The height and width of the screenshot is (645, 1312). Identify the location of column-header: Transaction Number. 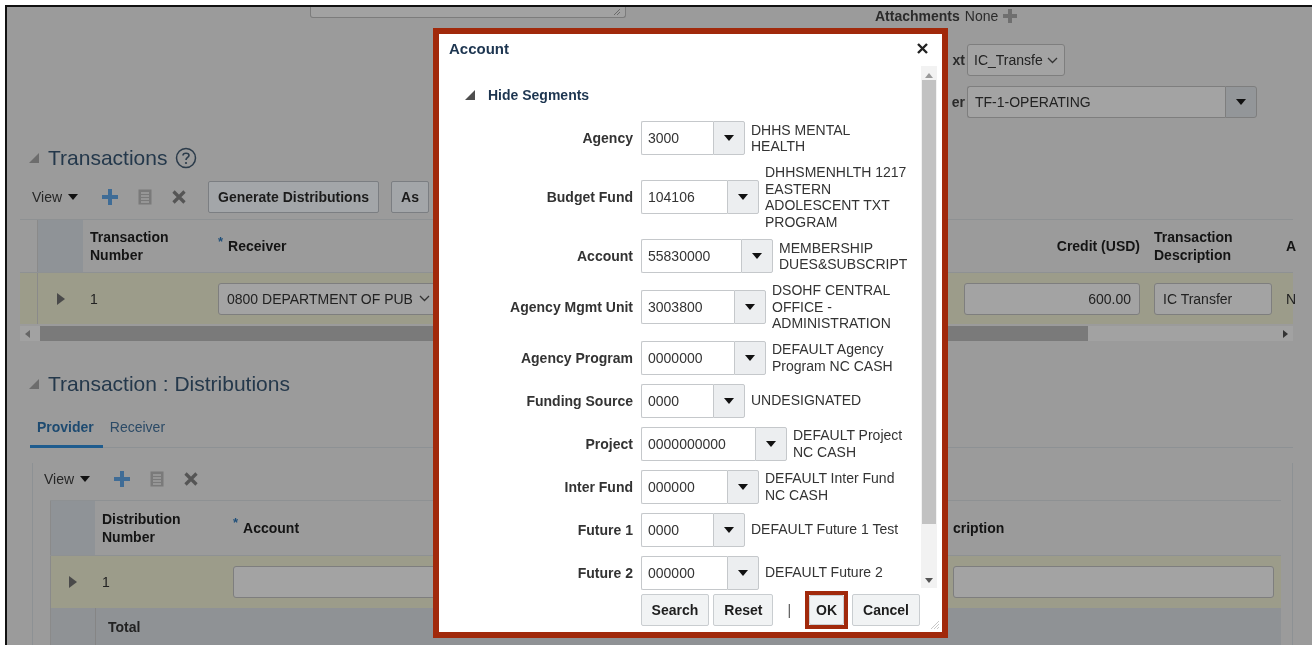
(130, 246).